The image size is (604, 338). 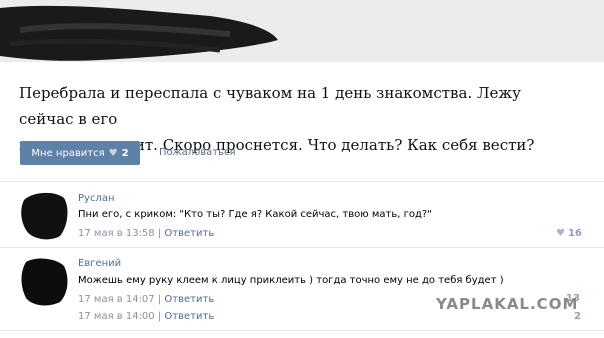 What do you see at coordinates (507, 304) in the screenshot?
I see `watermark: YAPLAKAL.COM` at bounding box center [507, 304].